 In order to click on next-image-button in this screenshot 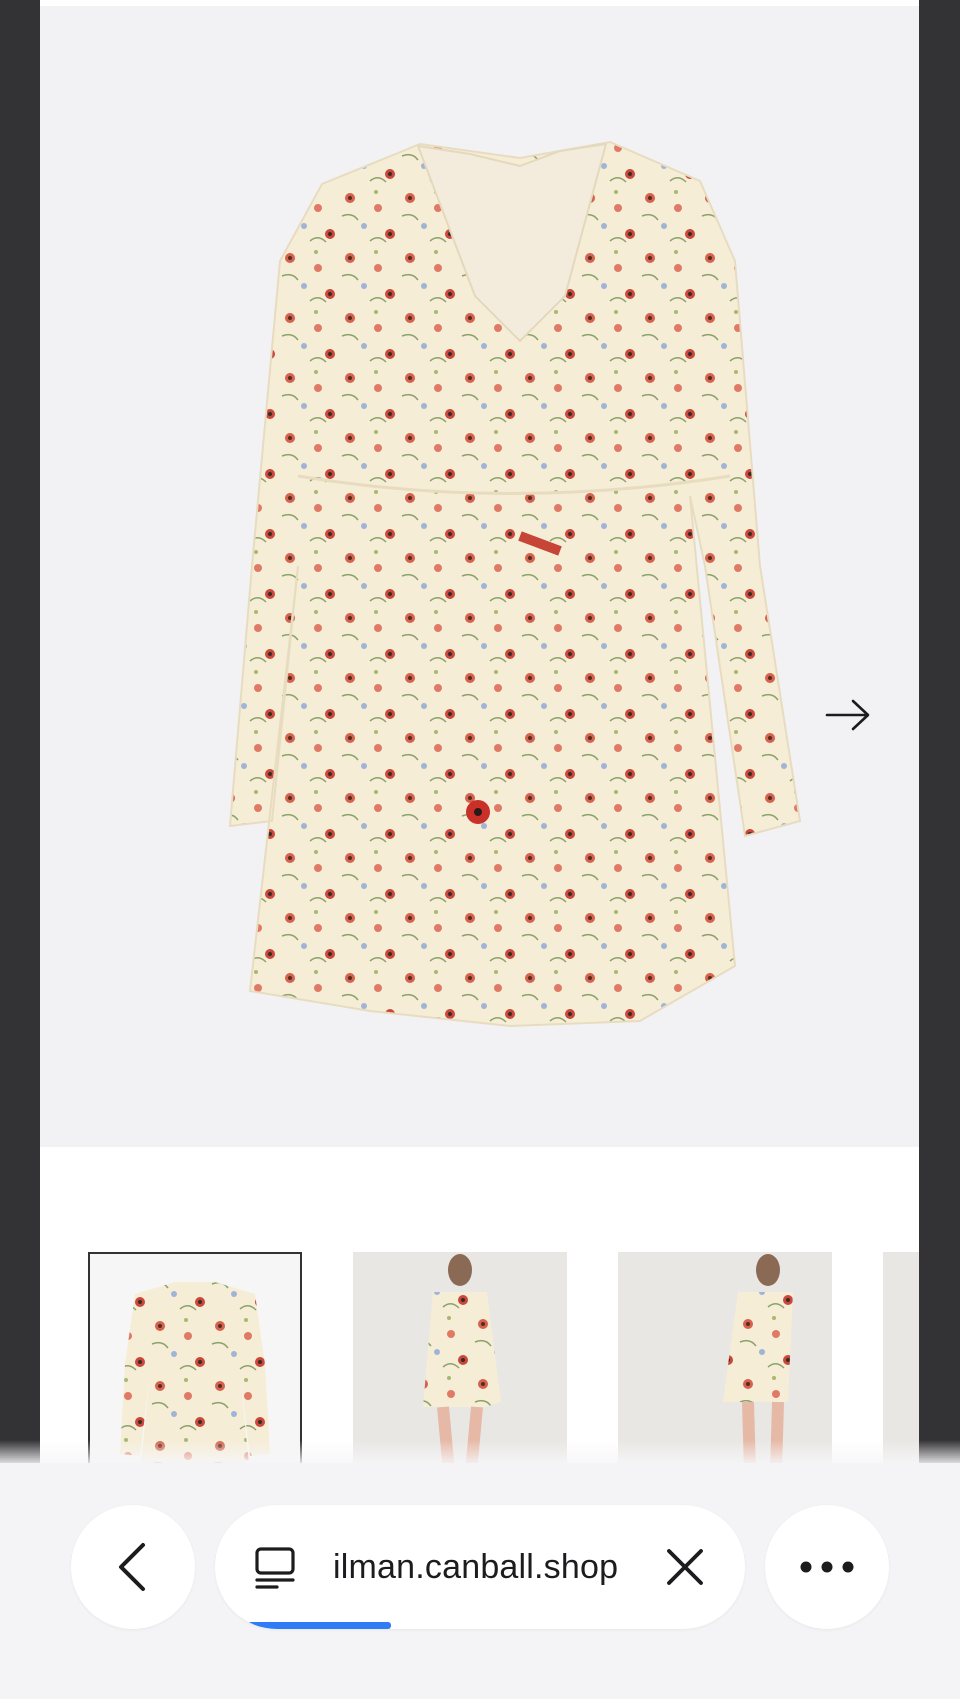, I will do `click(848, 715)`.